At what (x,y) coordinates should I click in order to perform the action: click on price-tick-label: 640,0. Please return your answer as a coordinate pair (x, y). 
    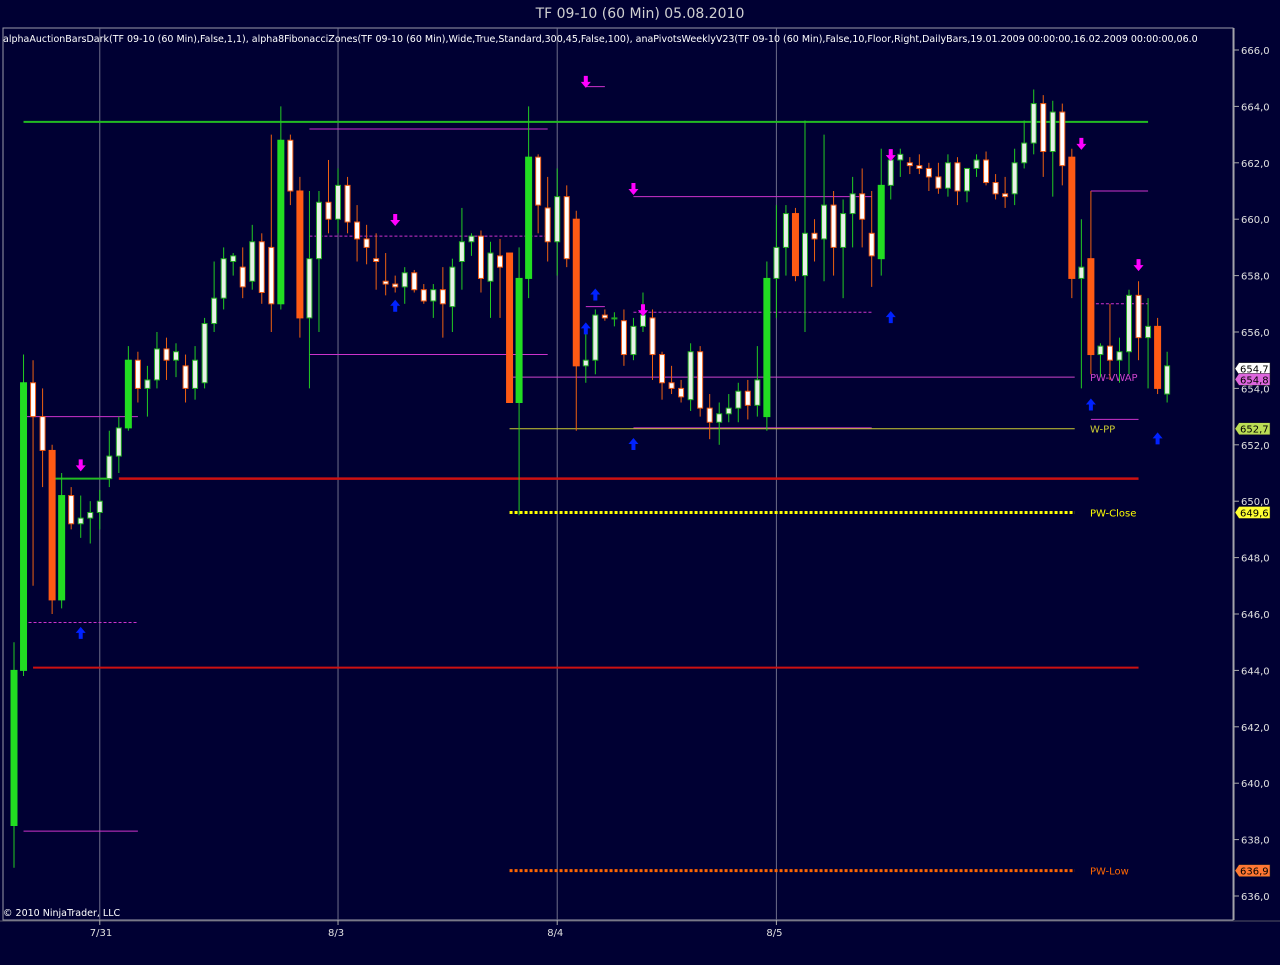
    Looking at the image, I should click on (1255, 784).